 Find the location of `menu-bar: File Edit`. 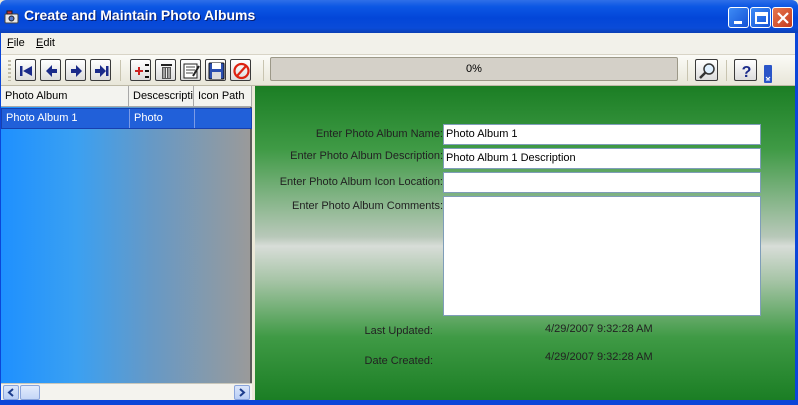

menu-bar: File Edit is located at coordinates (399, 44).